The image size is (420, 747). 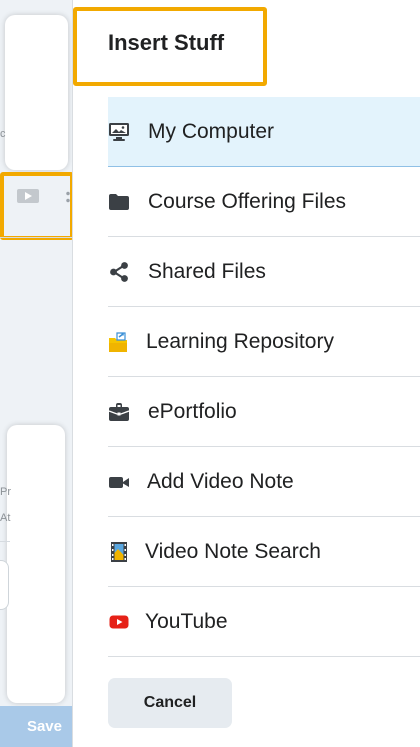 What do you see at coordinates (3, 134) in the screenshot?
I see `background-text-fragment: c` at bounding box center [3, 134].